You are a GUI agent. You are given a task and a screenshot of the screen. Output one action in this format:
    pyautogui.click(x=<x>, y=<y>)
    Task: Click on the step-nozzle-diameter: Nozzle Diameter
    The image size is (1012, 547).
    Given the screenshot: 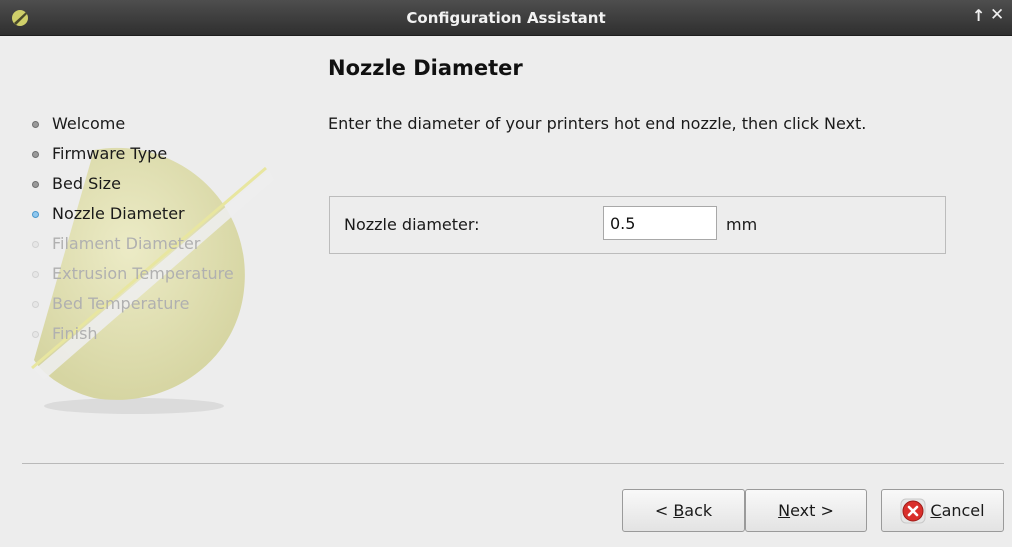 What is the action you would take?
    pyautogui.click(x=133, y=218)
    